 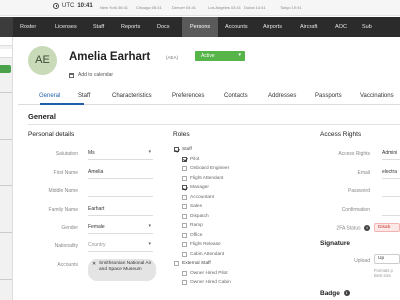 What do you see at coordinates (84, 96) in the screenshot?
I see `tab-staff: Staff` at bounding box center [84, 96].